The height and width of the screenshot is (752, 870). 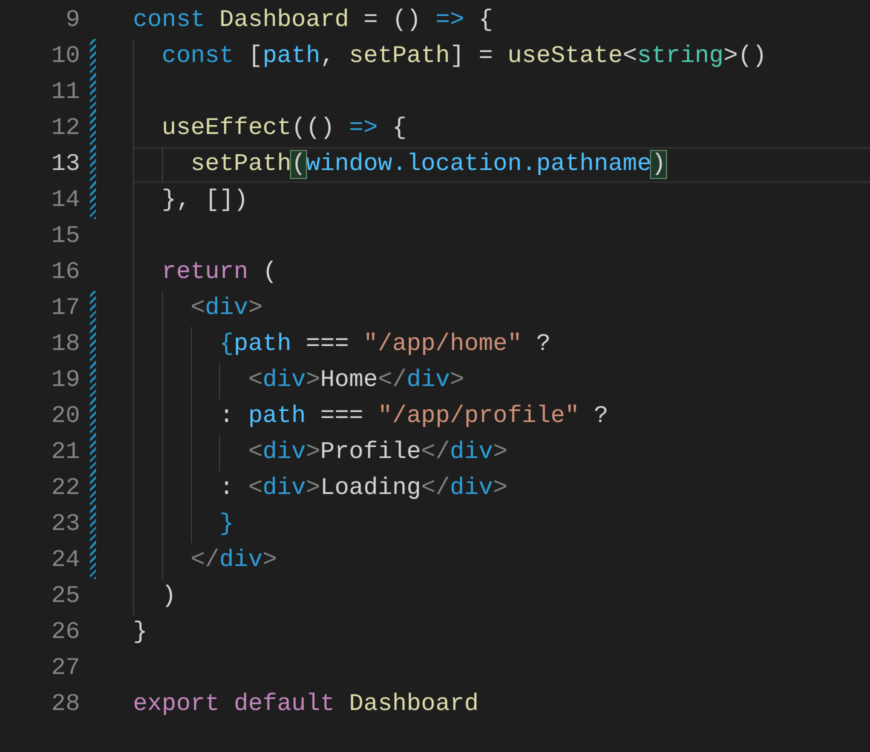 What do you see at coordinates (169, 597) in the screenshot?
I see `code-line: )` at bounding box center [169, 597].